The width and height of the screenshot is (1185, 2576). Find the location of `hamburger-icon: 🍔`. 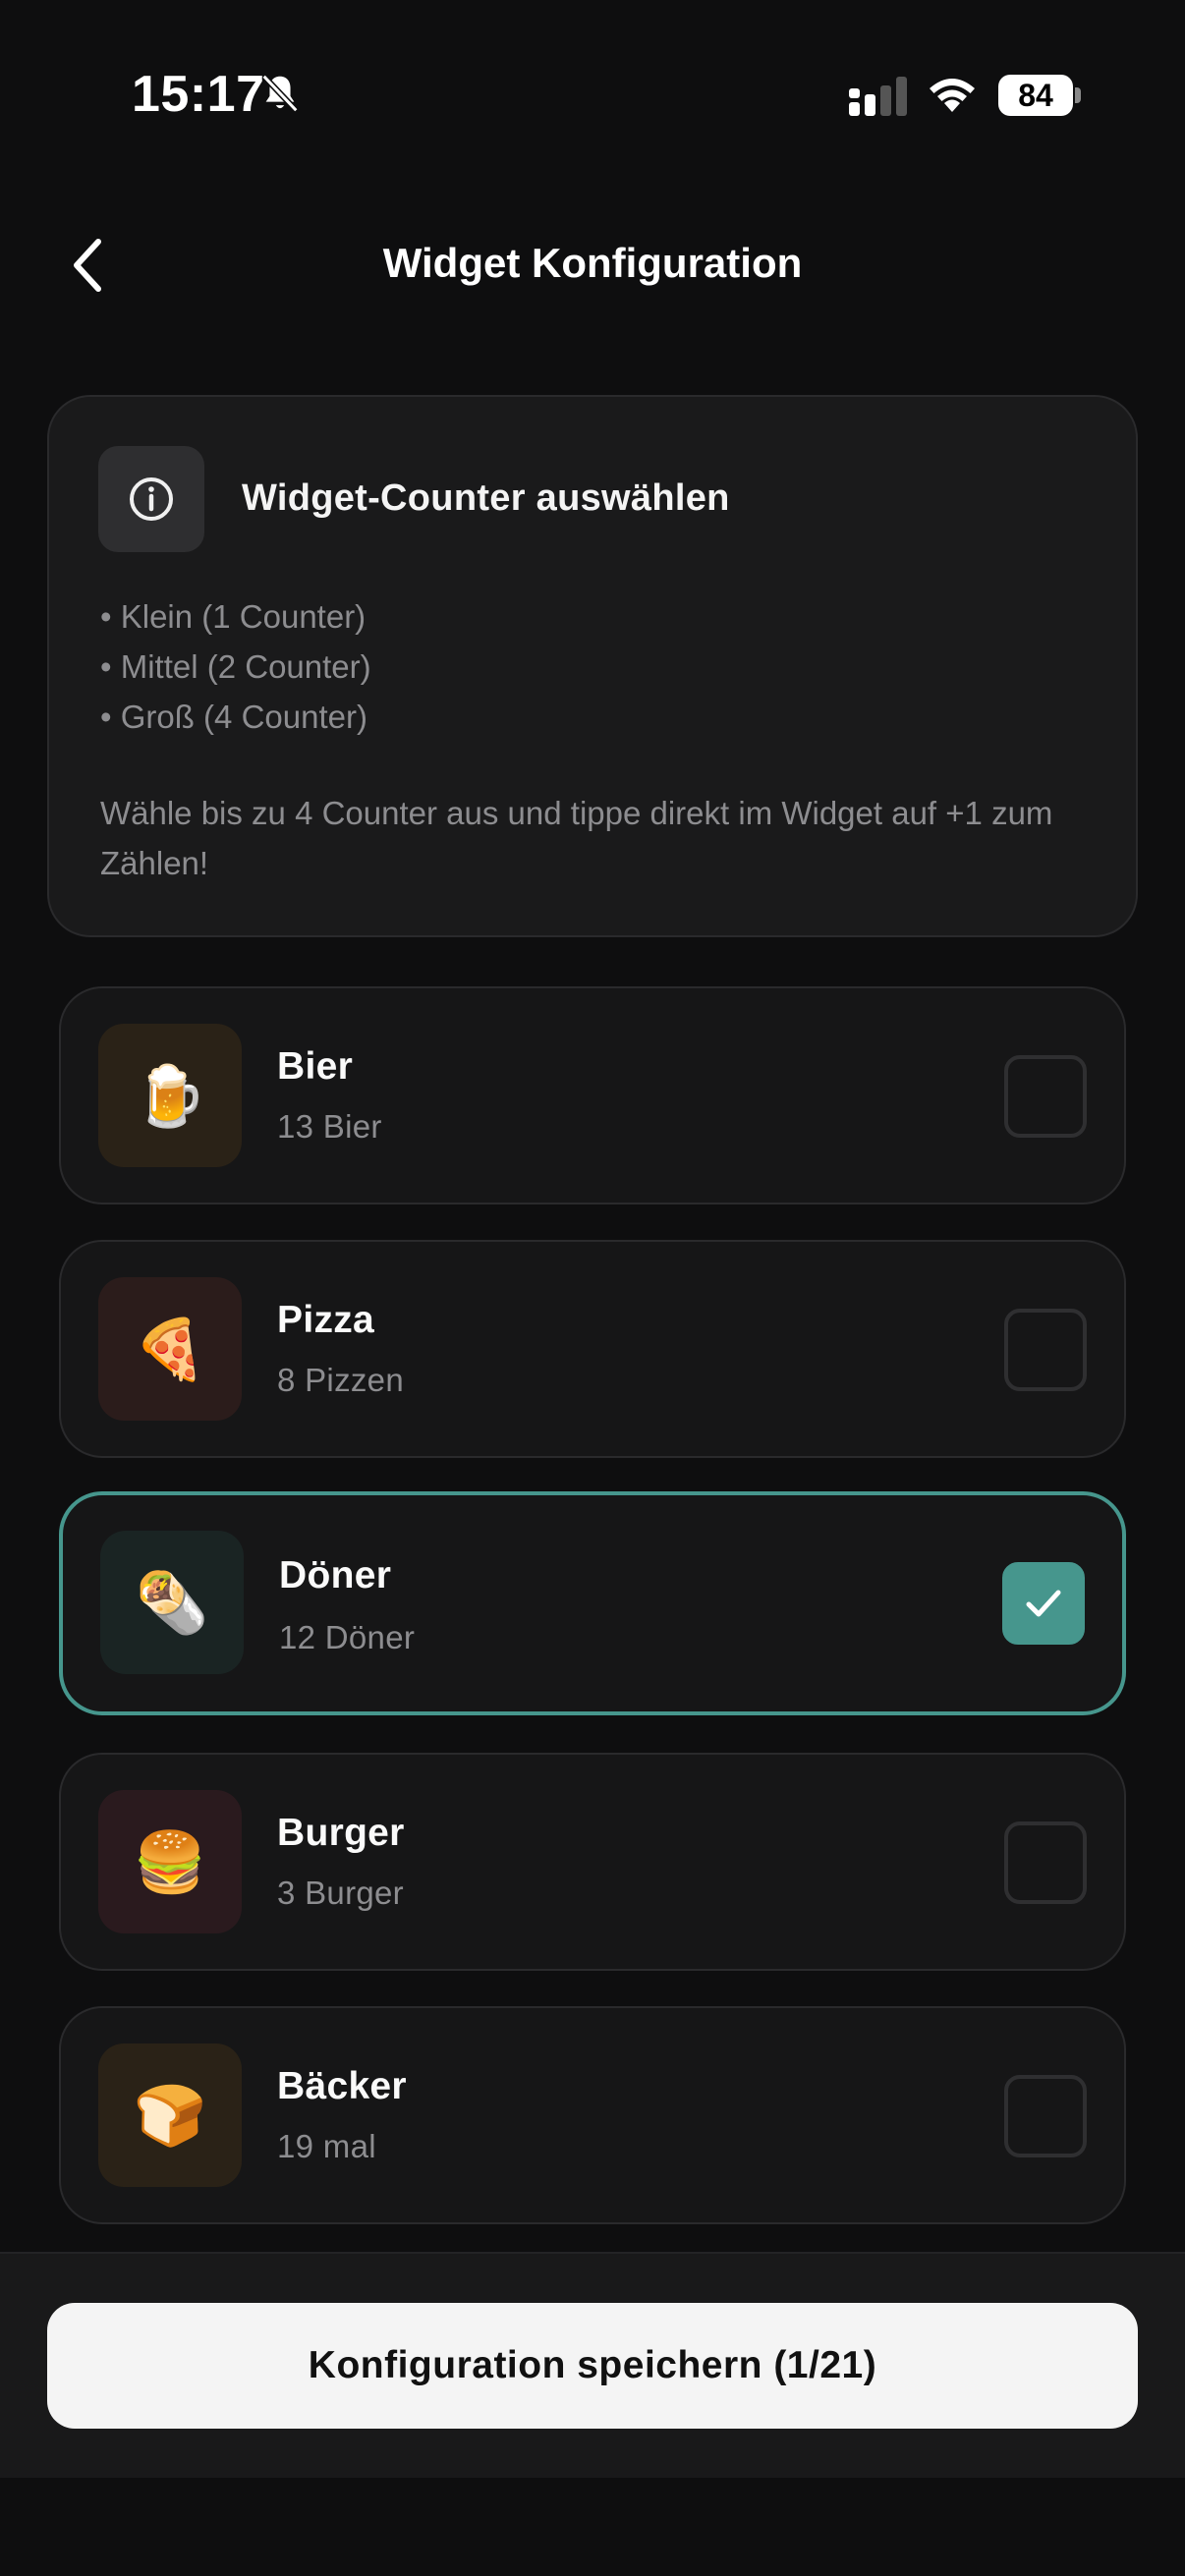

hamburger-icon: 🍔 is located at coordinates (170, 1861).